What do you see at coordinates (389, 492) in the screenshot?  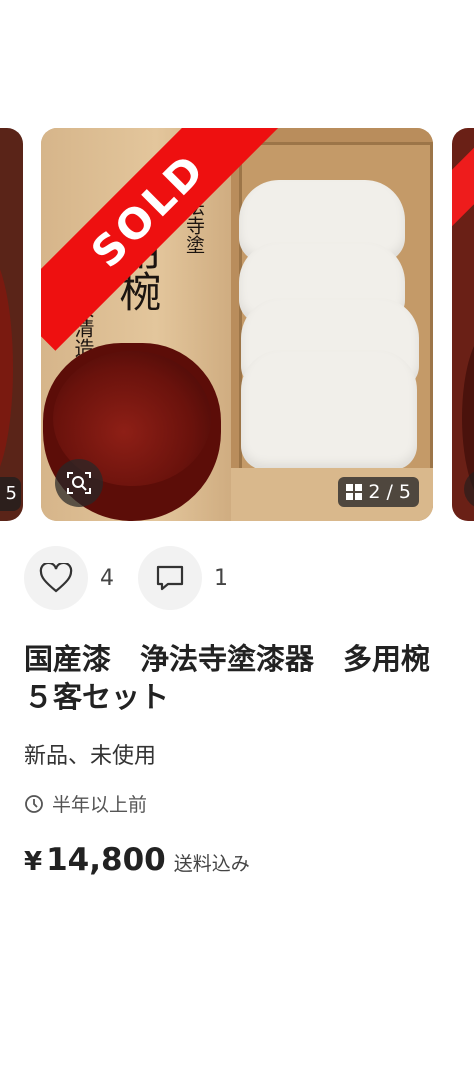 I see `image-counter: 2 / 5` at bounding box center [389, 492].